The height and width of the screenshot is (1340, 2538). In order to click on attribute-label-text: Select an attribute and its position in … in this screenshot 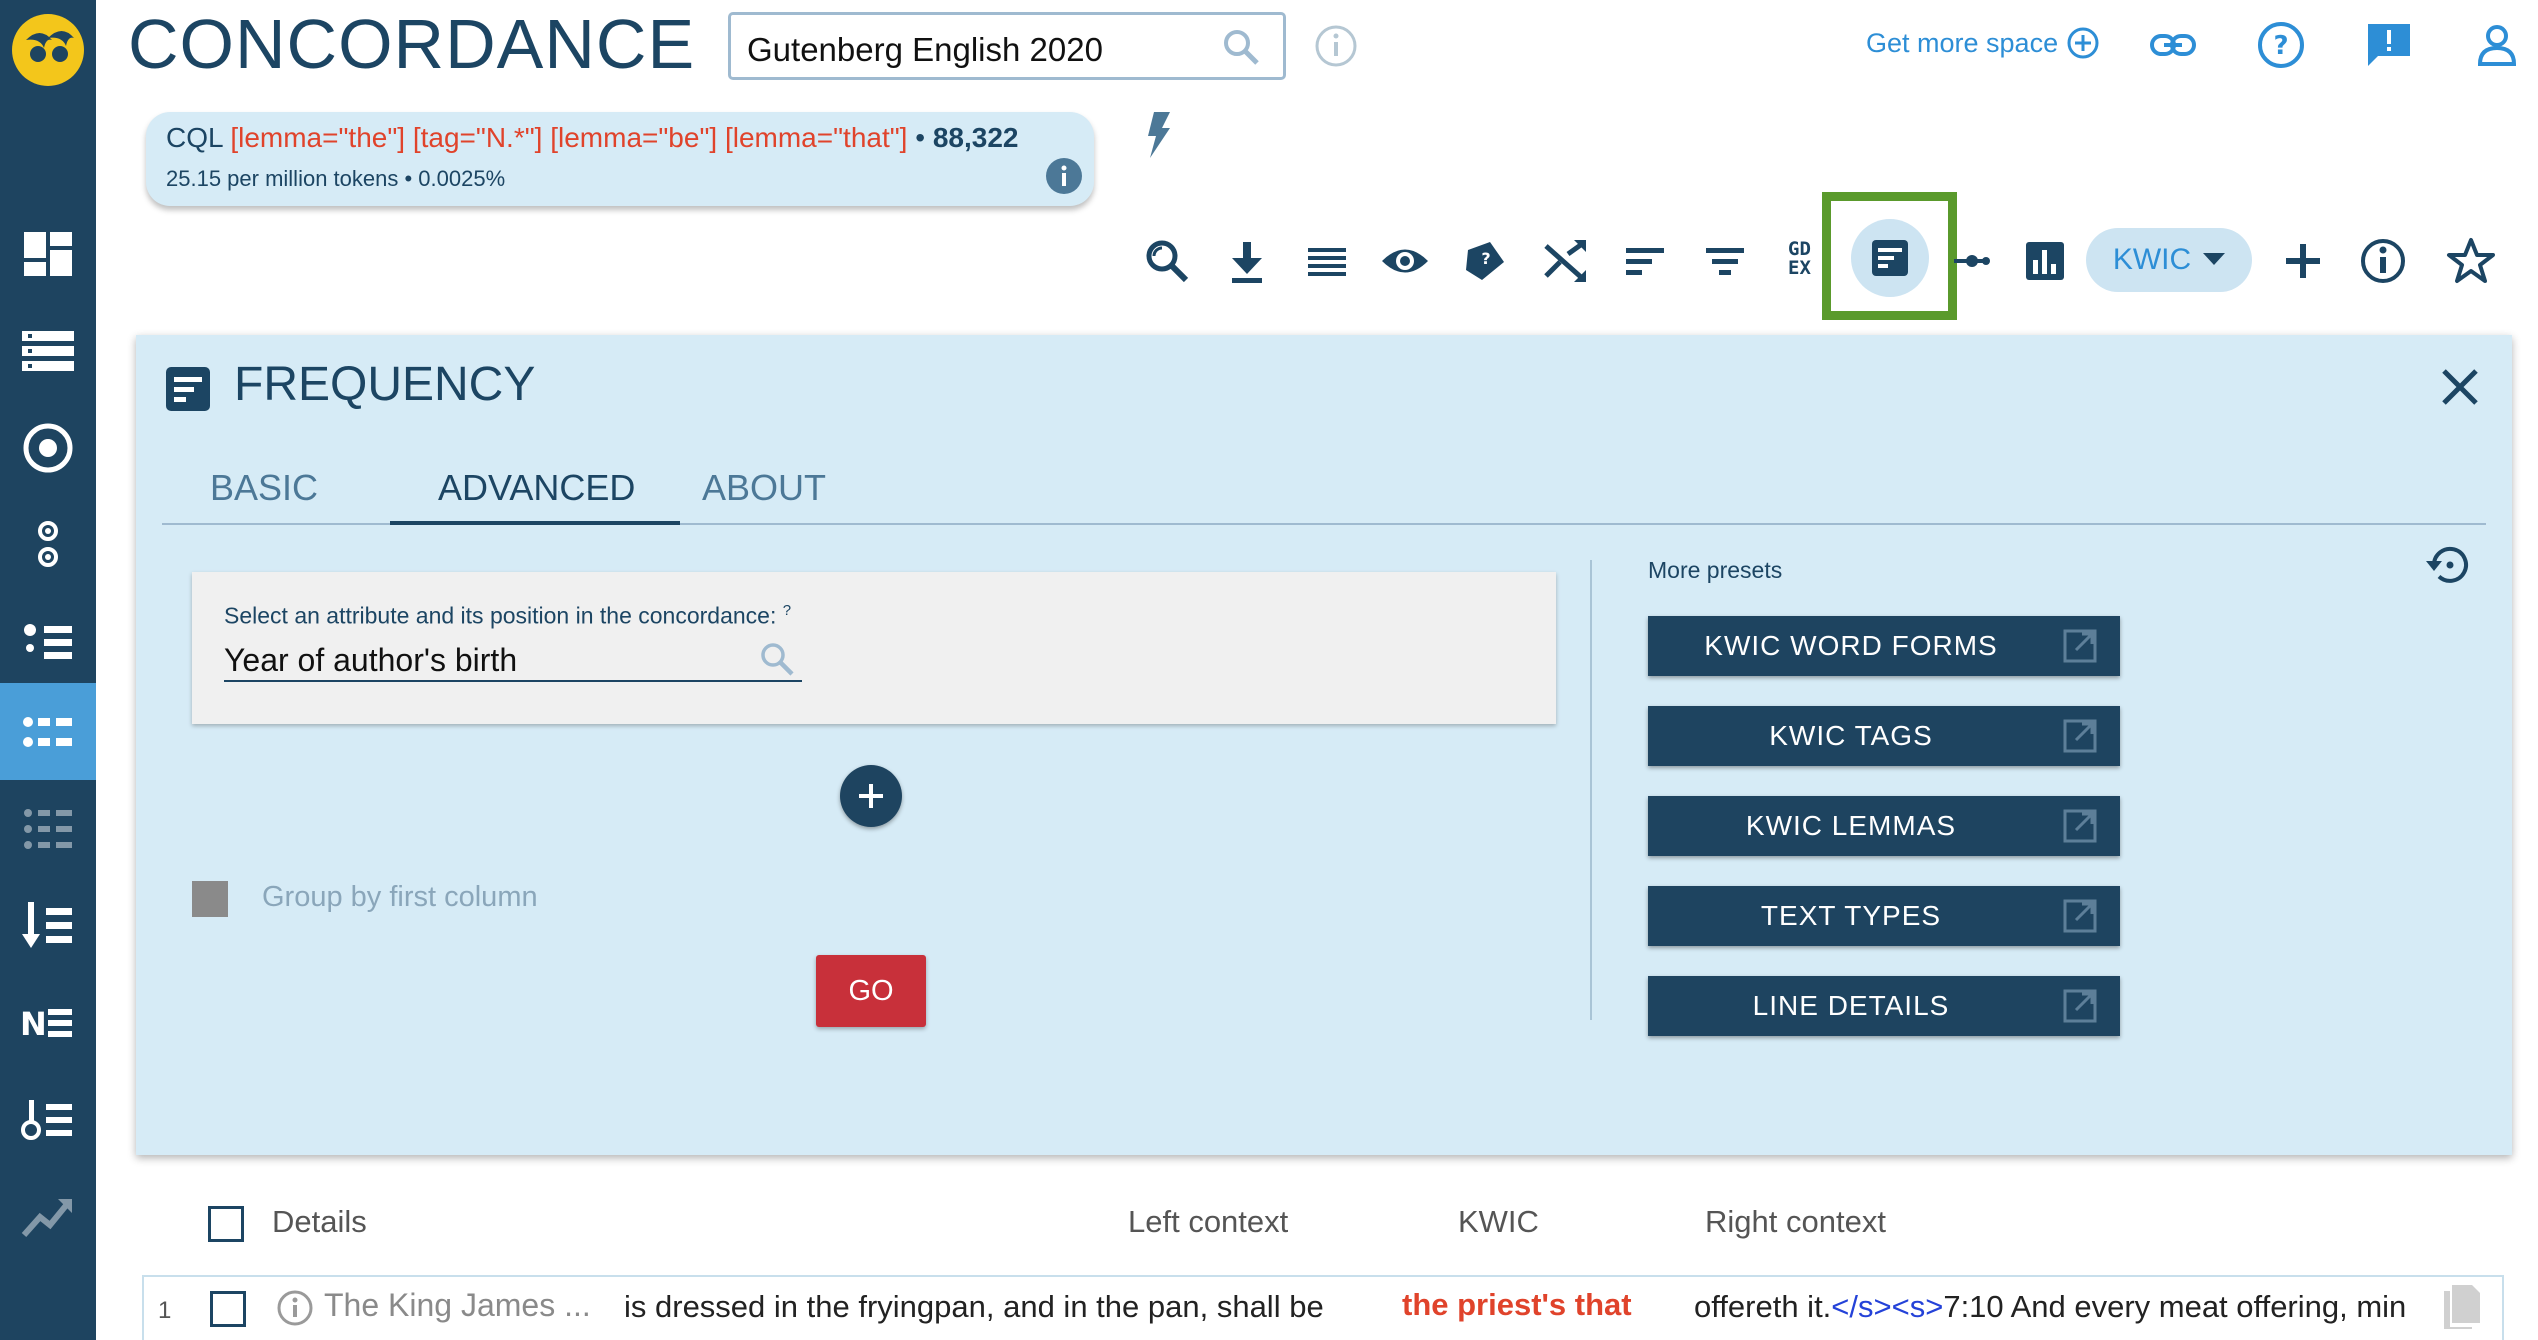, I will do `click(500, 615)`.